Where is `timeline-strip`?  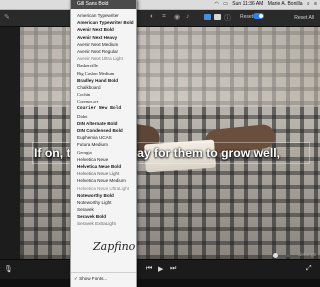 timeline-strip is located at coordinates (160, 283).